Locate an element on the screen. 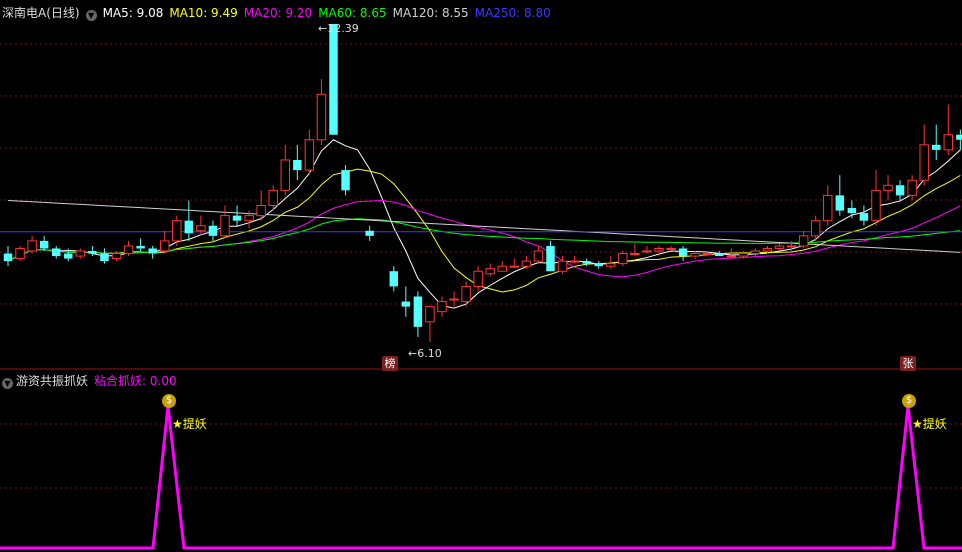  ma20-line is located at coordinates (484, 238).